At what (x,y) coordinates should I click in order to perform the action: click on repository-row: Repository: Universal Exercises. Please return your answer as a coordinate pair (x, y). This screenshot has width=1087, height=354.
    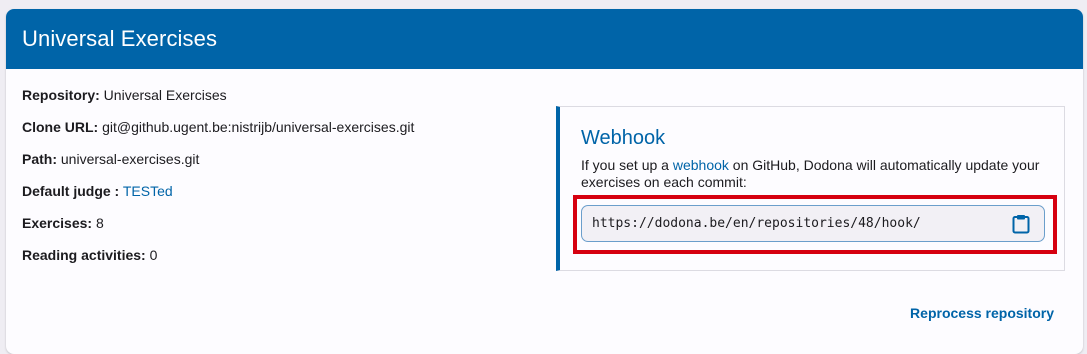
    Looking at the image, I should click on (218, 103).